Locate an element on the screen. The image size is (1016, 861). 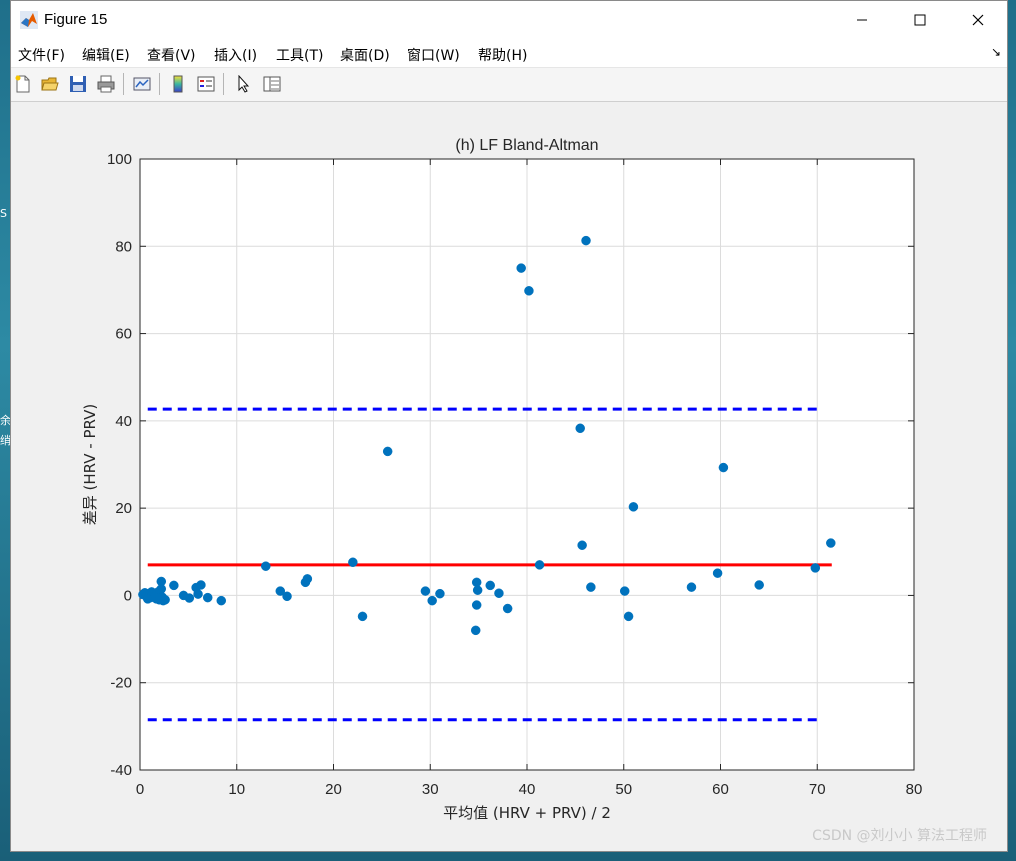
menu-help: 帮助(H) is located at coordinates (502, 55).